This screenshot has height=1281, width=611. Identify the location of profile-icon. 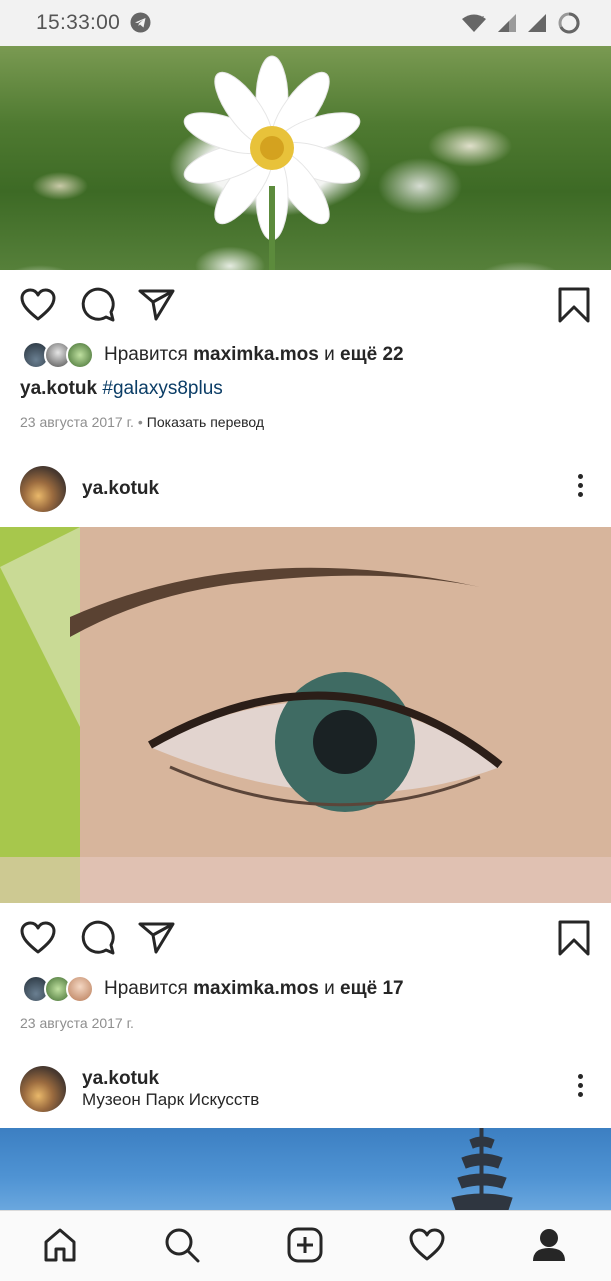
(549, 1245).